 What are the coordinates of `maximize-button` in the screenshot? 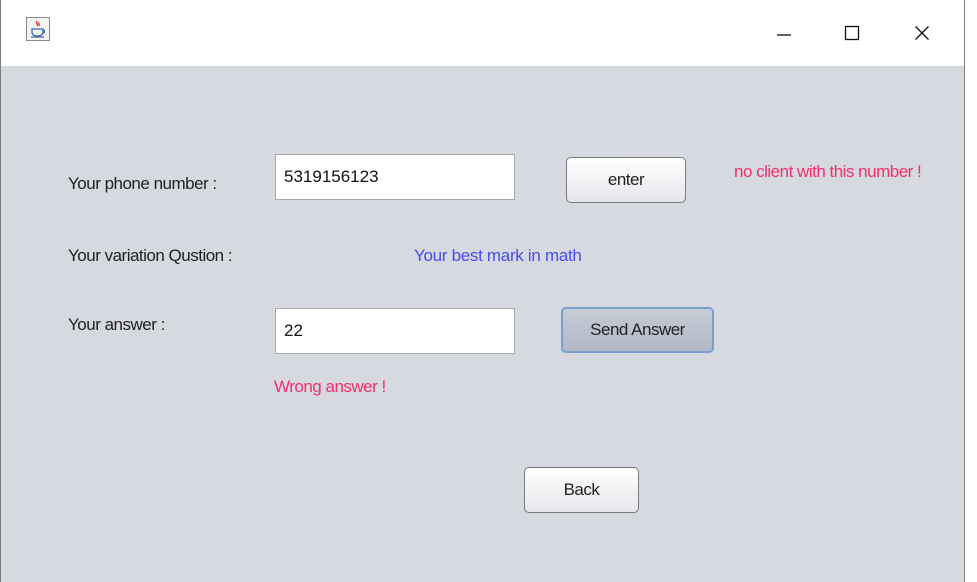 It's located at (852, 33).